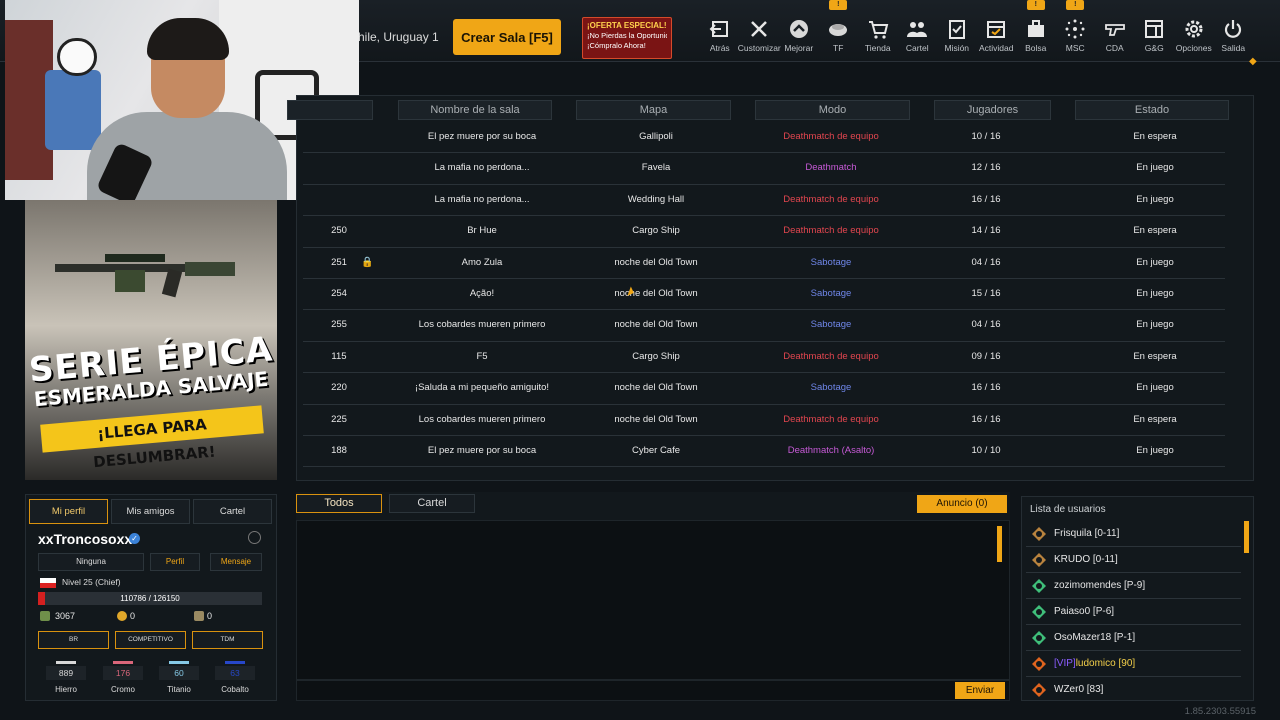  Describe the element at coordinates (482, 293) in the screenshot. I see `room-name: Ação!` at that location.